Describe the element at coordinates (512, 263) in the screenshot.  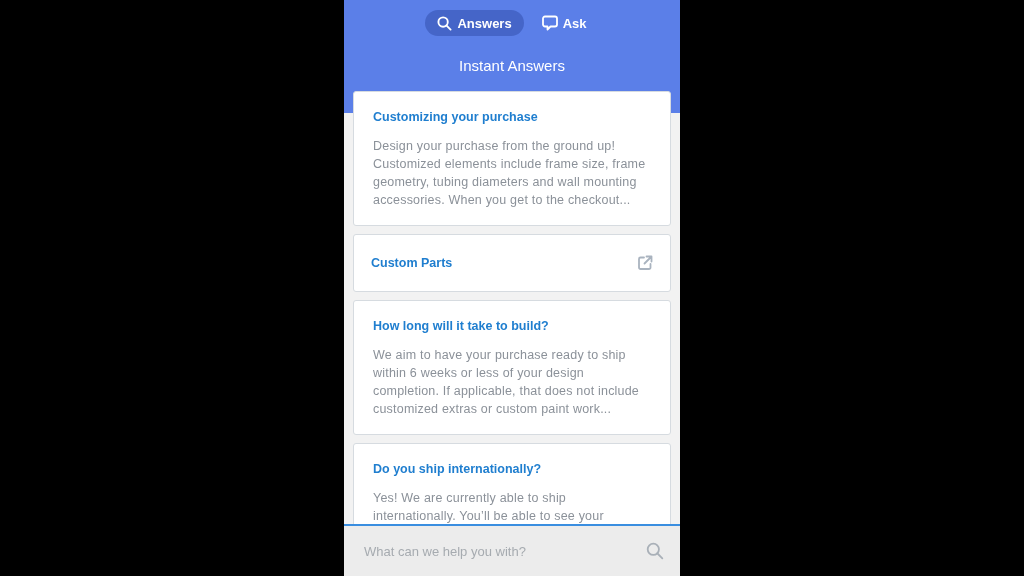
I see `answer-card: Custom Parts` at that location.